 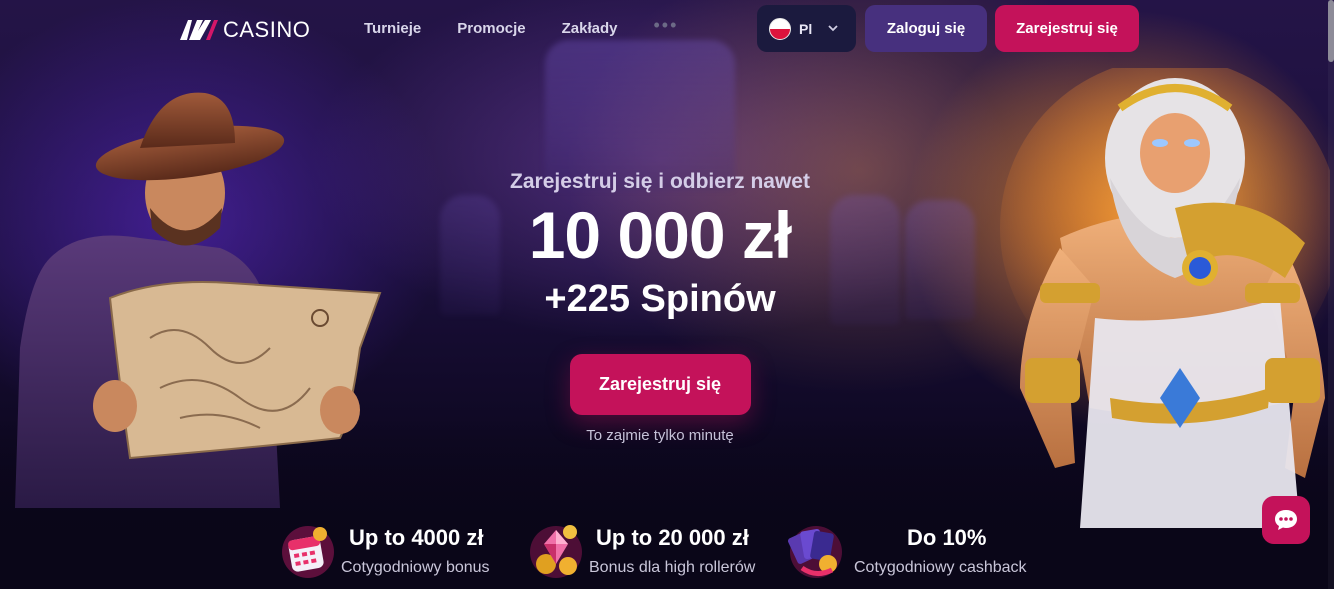 What do you see at coordinates (199, 30) in the screenshot?
I see `logo-mark-icon` at bounding box center [199, 30].